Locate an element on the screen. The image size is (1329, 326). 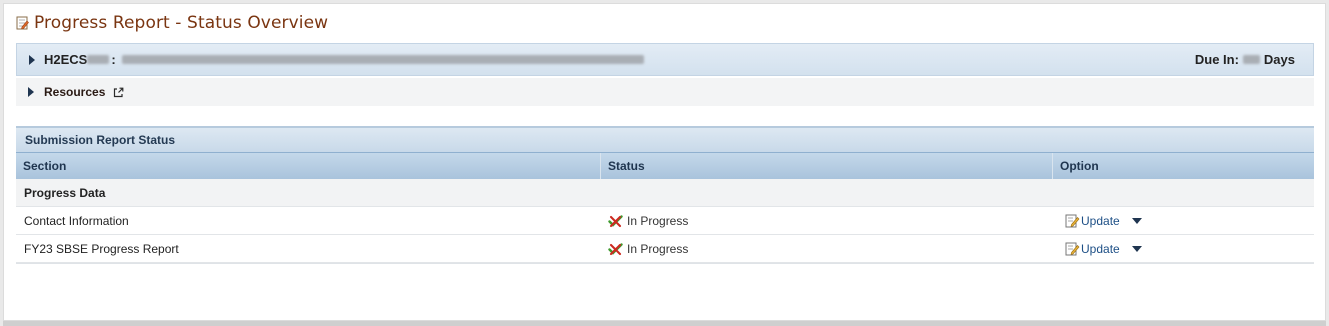
page-title: Progress Report - Status Overview is located at coordinates (181, 23).